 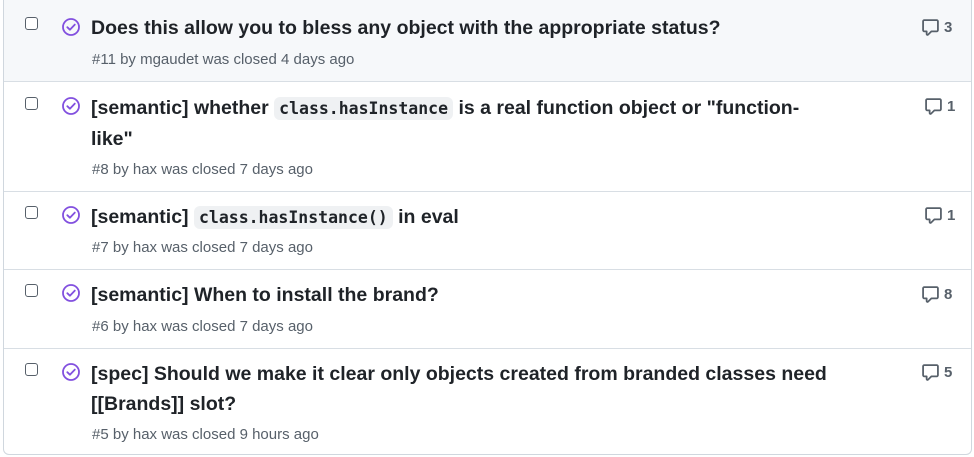 I want to click on issue-meta: #7 by hax was closed 7 days ago, so click(x=202, y=247).